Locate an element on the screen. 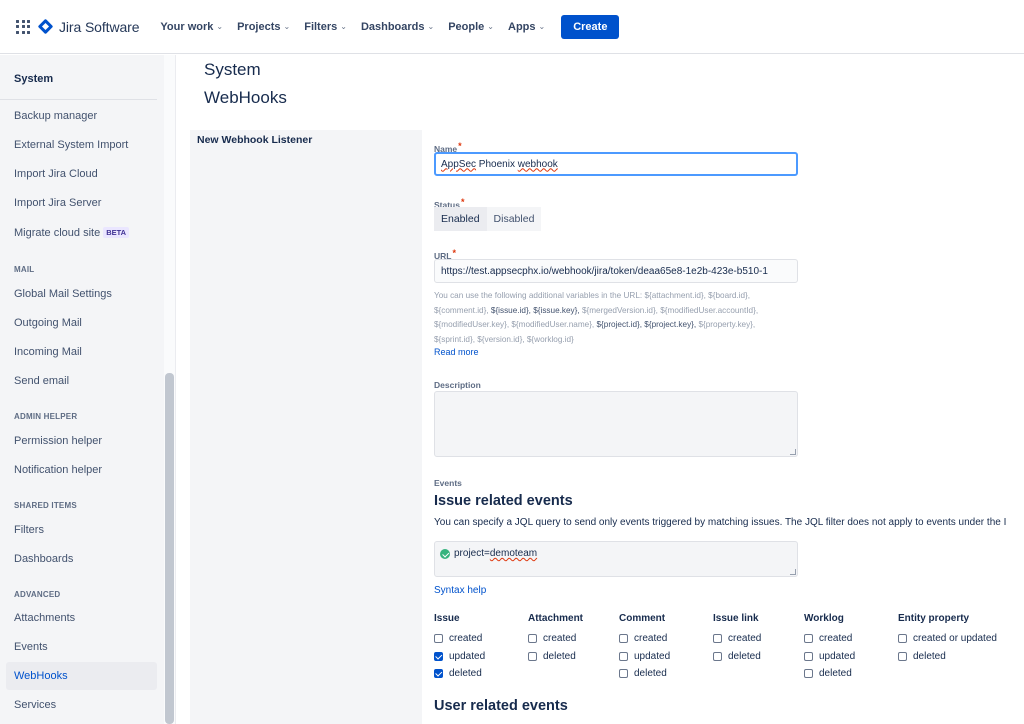 The height and width of the screenshot is (724, 1024). name-input: AppSec Phoenix webhook is located at coordinates (616, 164).